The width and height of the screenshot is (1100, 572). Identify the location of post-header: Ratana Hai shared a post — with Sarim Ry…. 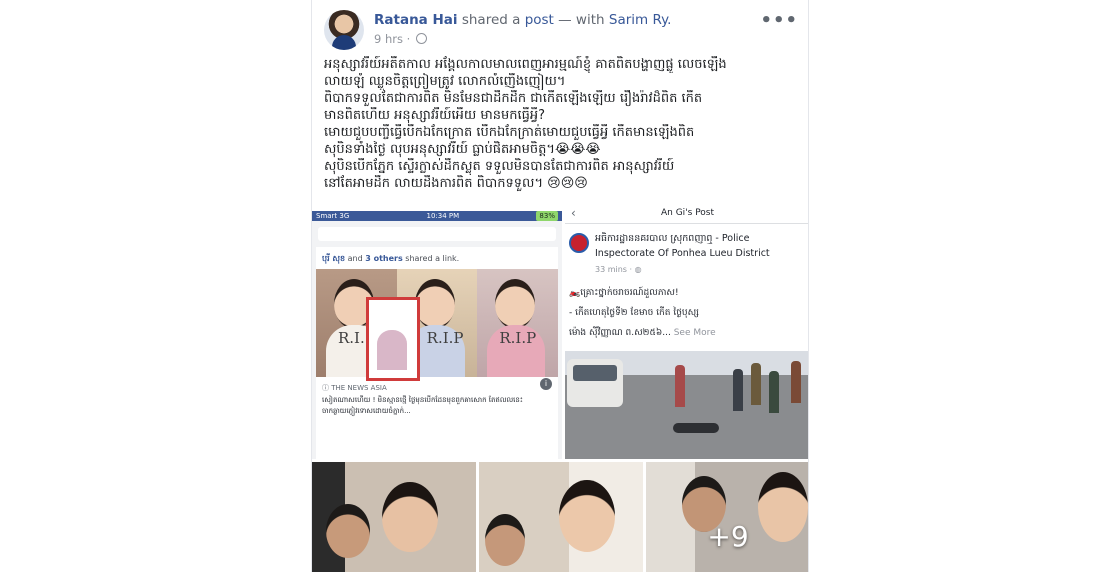
(561, 32).